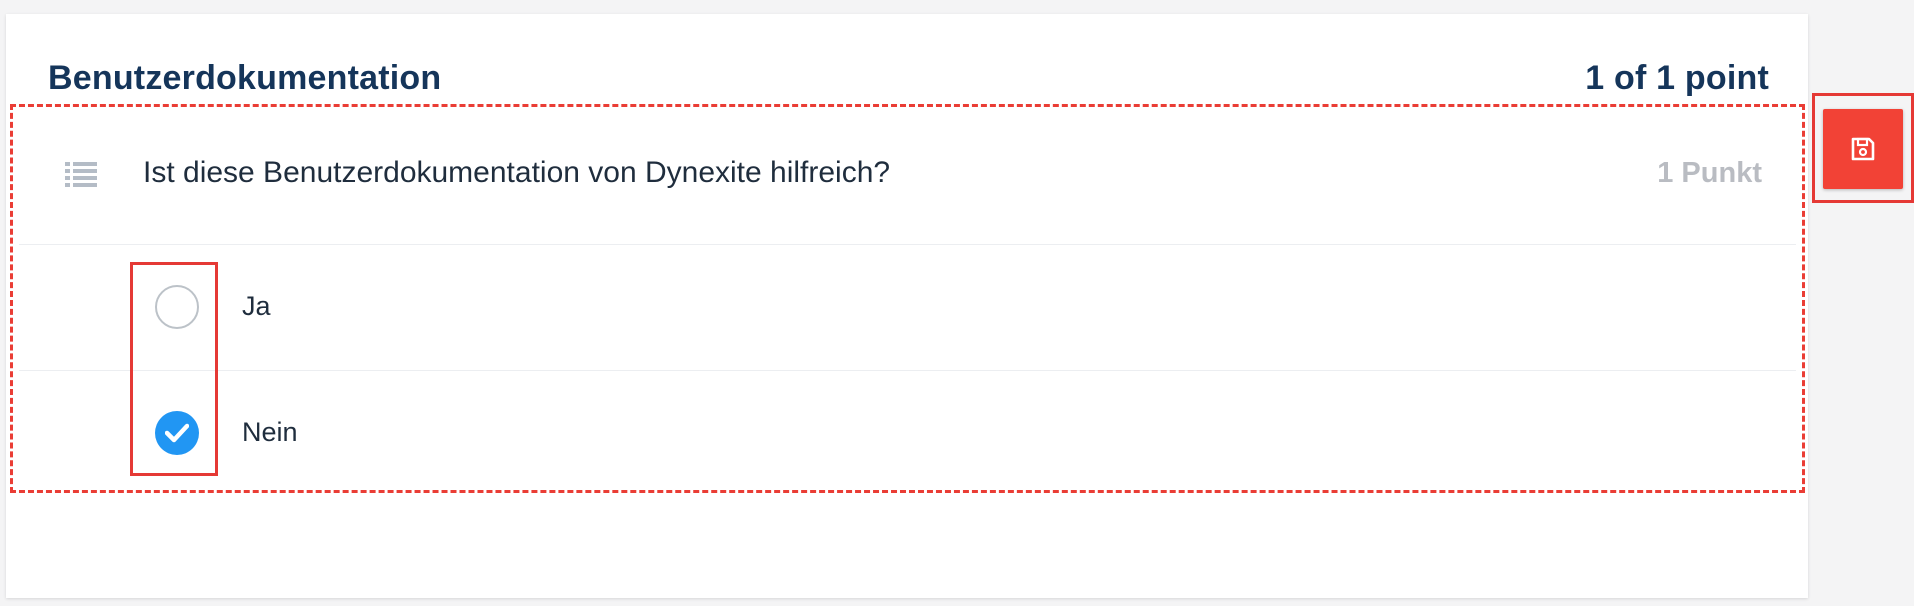 Image resolution: width=1914 pixels, height=606 pixels. I want to click on floppy-disk-icon, so click(1863, 149).